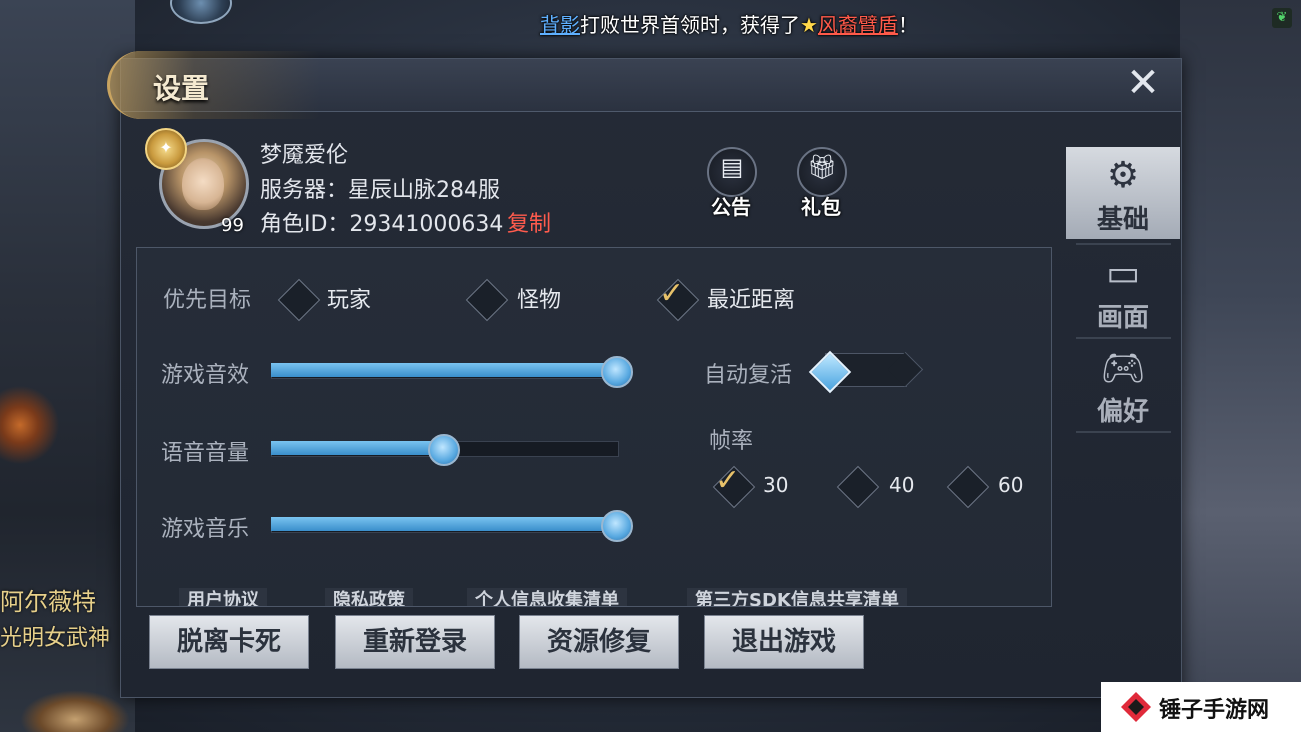  What do you see at coordinates (1122, 273) in the screenshot?
I see `monitor-icon: ▭` at bounding box center [1122, 273].